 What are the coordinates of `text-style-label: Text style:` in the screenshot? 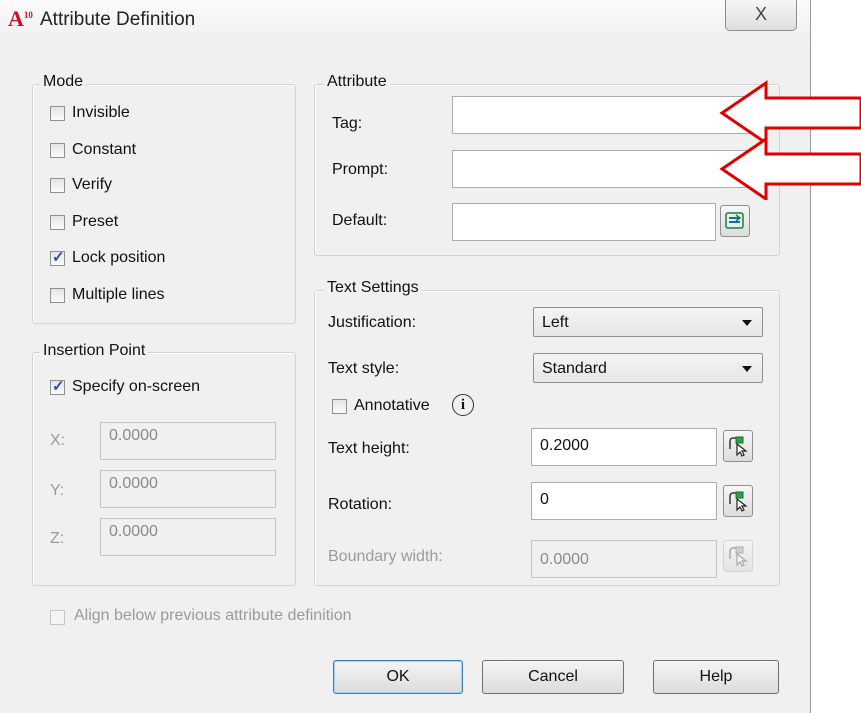 It's located at (364, 368).